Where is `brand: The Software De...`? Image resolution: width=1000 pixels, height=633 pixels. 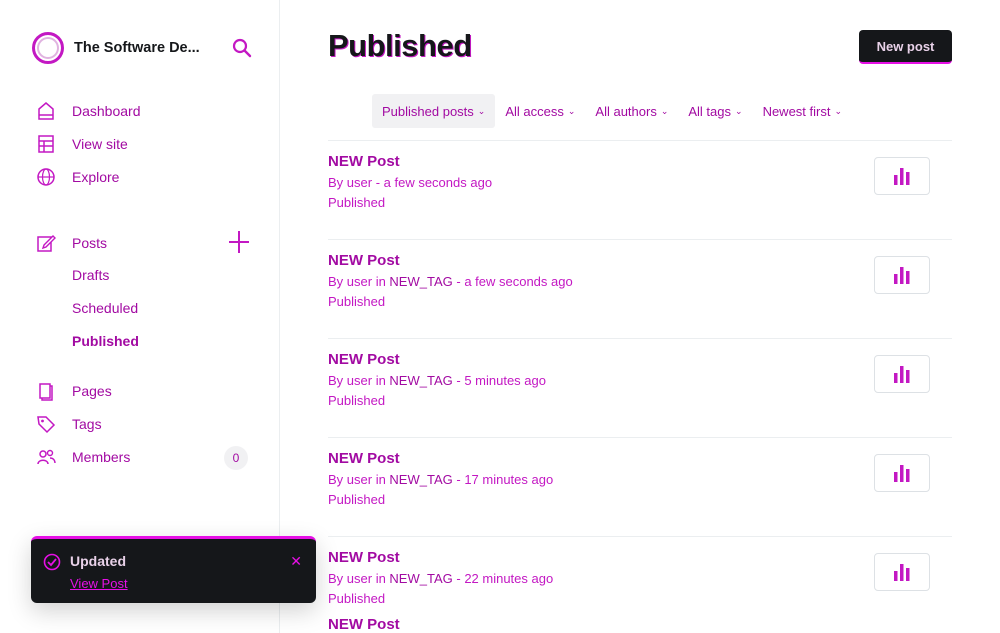
brand: The Software De... is located at coordinates (142, 48).